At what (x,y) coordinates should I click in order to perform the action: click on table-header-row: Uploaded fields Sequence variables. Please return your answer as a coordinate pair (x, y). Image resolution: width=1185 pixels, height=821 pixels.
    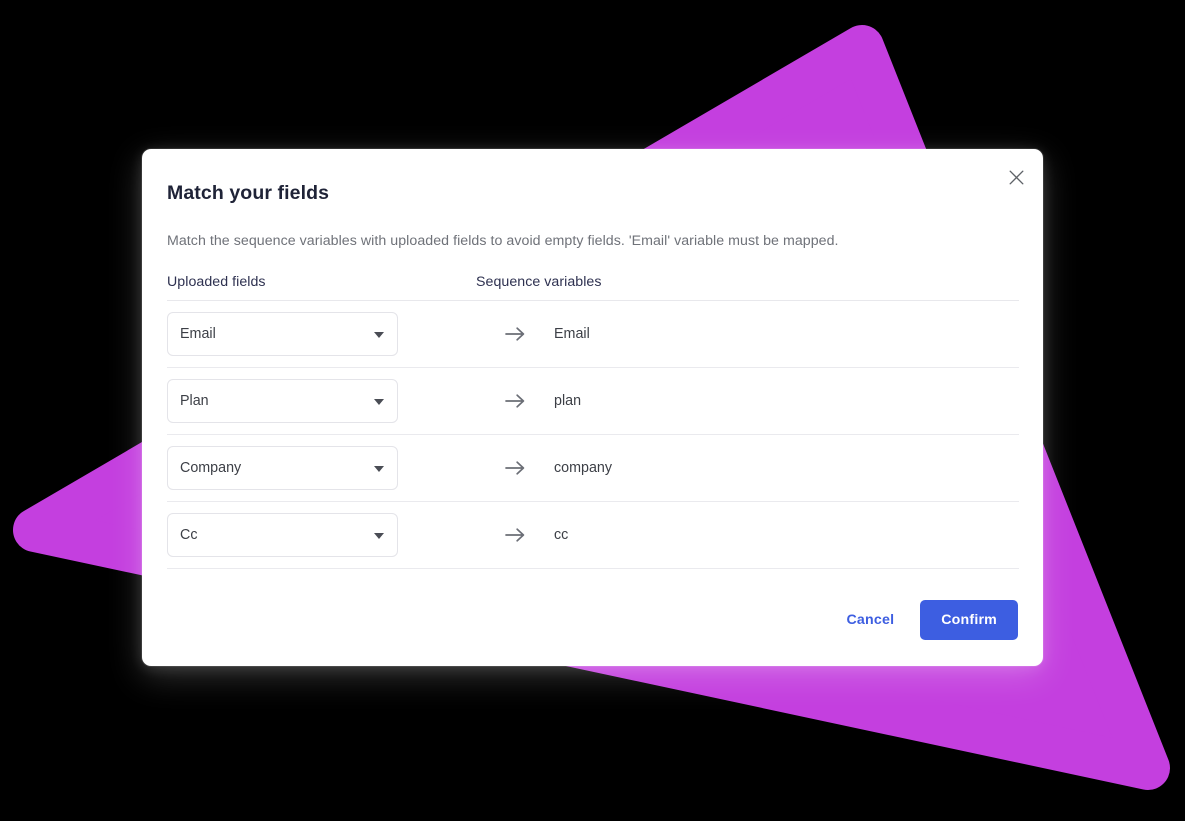
    Looking at the image, I should click on (593, 287).